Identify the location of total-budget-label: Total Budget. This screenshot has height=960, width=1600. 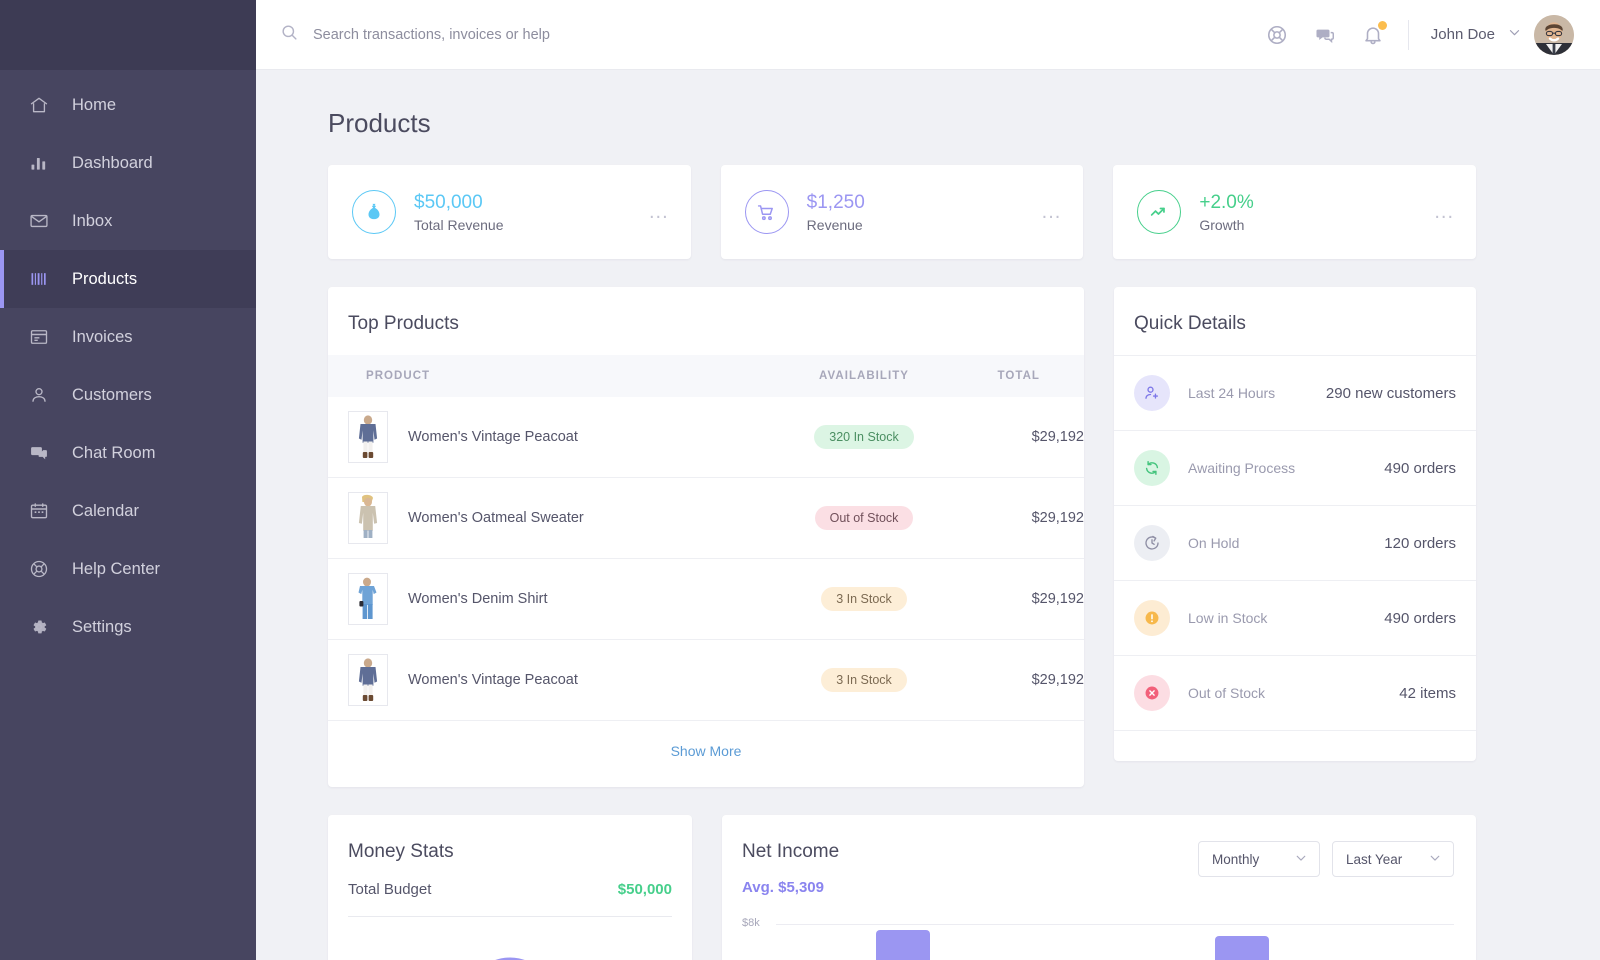
(390, 889).